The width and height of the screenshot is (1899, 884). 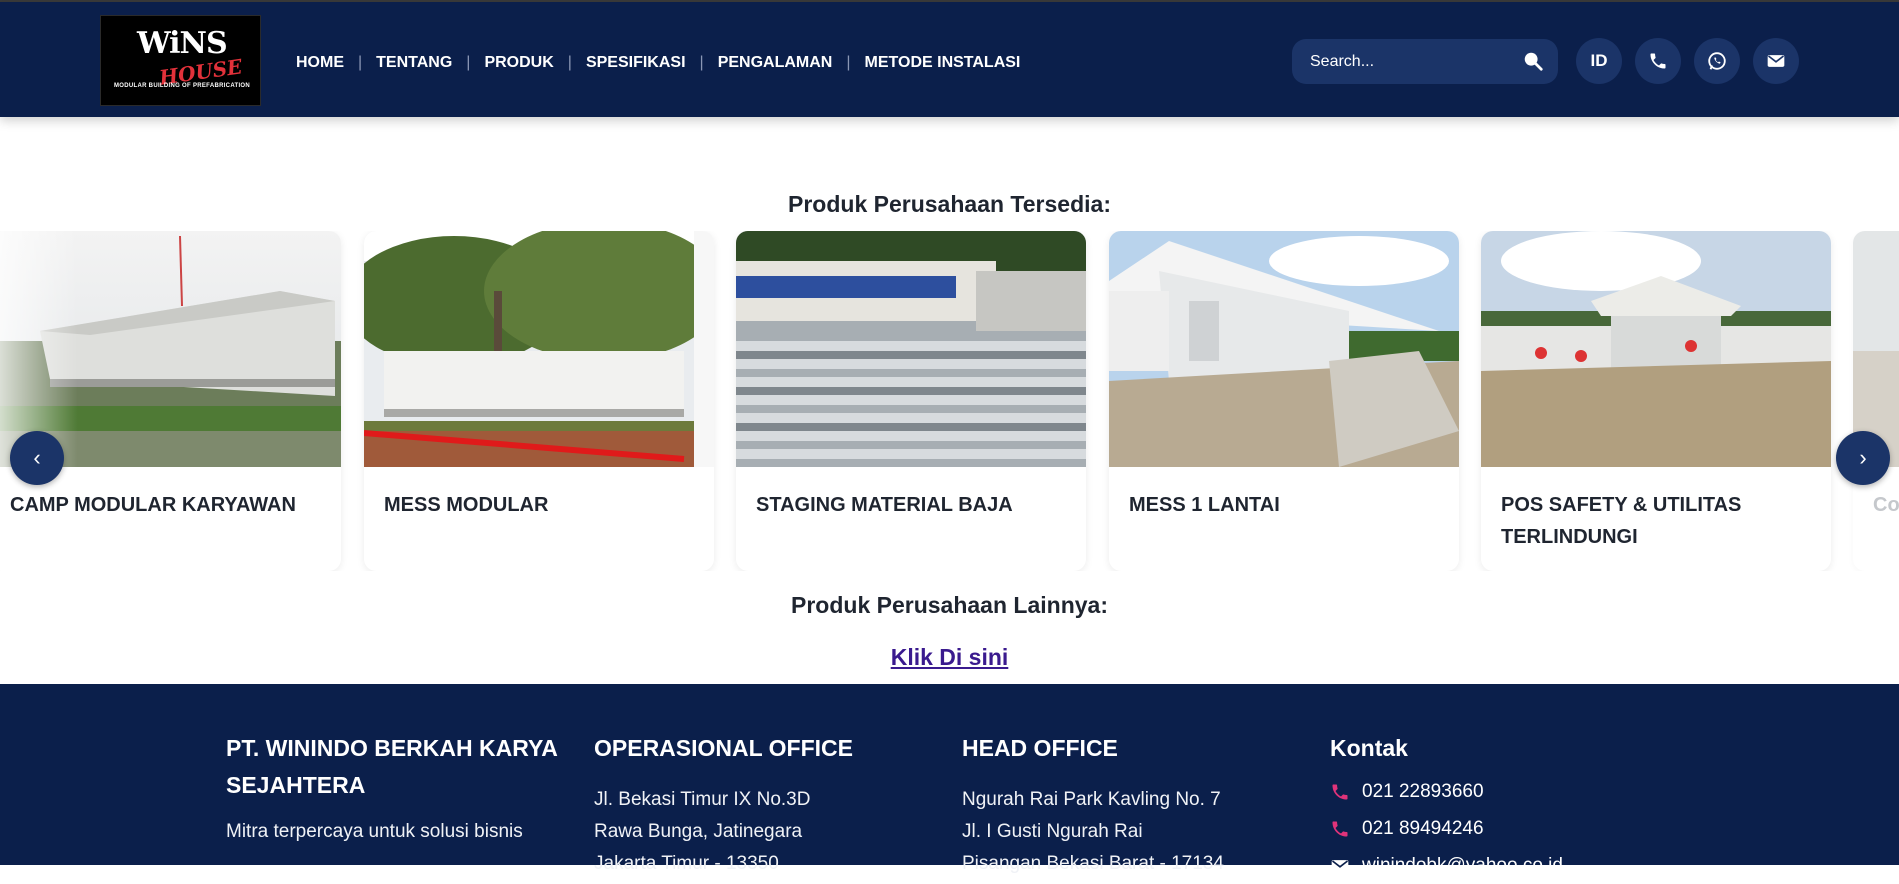 I want to click on product-label-next: Co, so click(x=1886, y=505).